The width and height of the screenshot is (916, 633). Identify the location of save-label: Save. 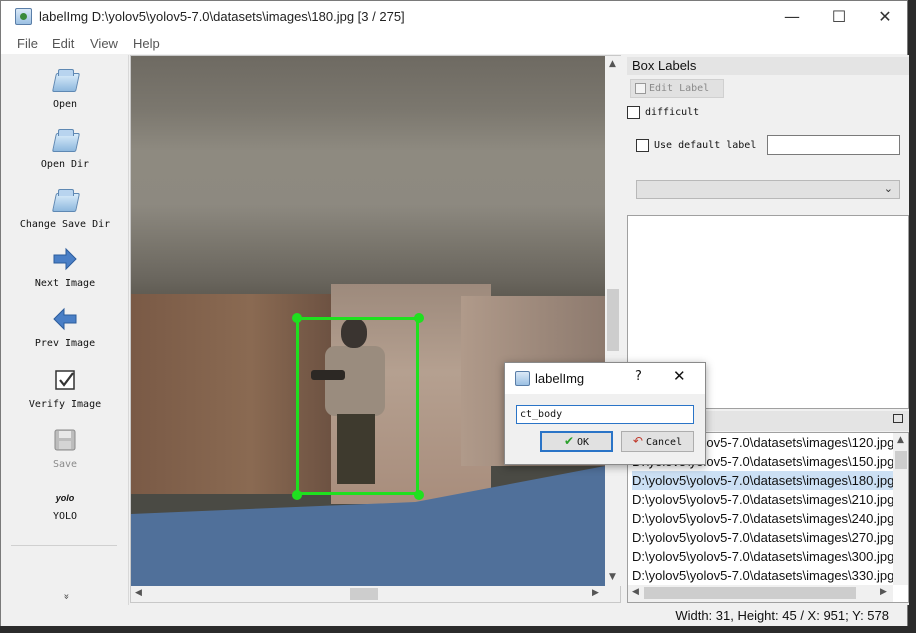
(65, 464).